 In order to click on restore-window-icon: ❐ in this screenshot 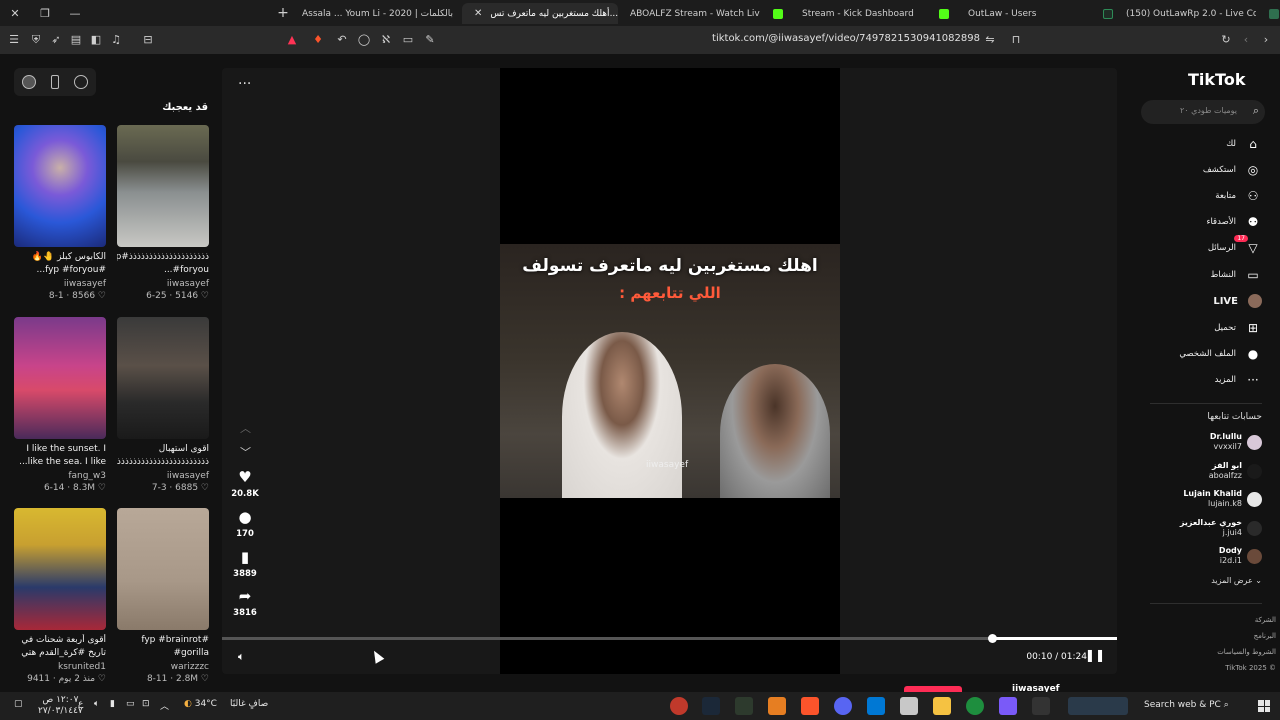, I will do `click(45, 13)`.